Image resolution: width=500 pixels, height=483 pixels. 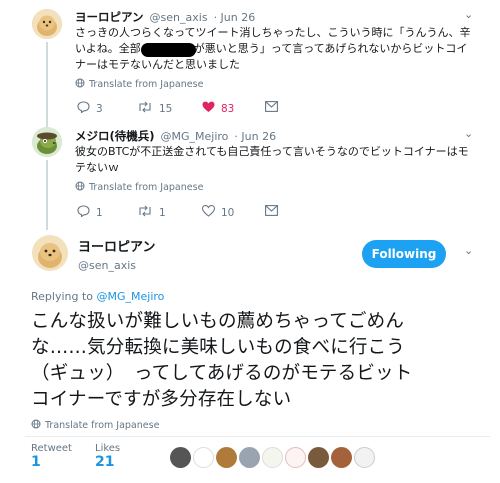 I want to click on divider, so click(x=257, y=436).